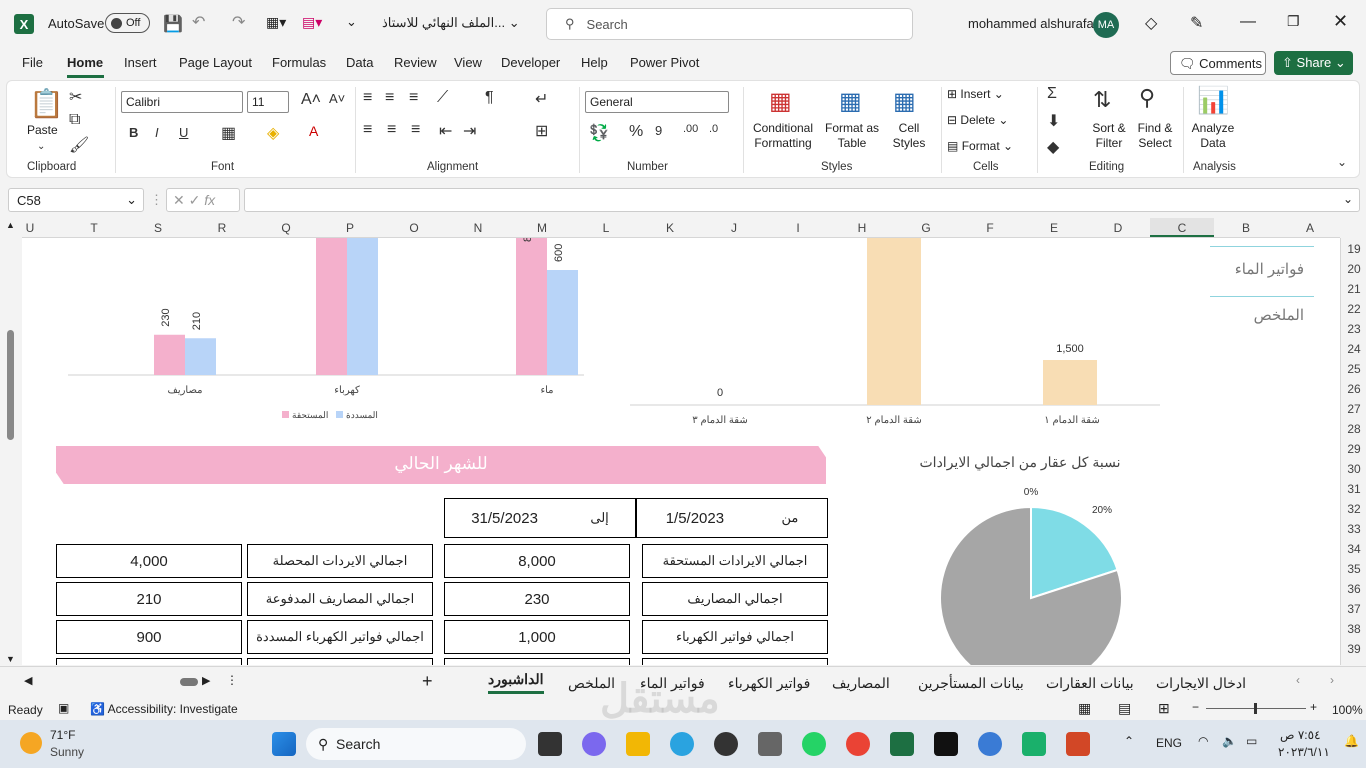  I want to click on zoom-slider-thumb, so click(1255, 708).